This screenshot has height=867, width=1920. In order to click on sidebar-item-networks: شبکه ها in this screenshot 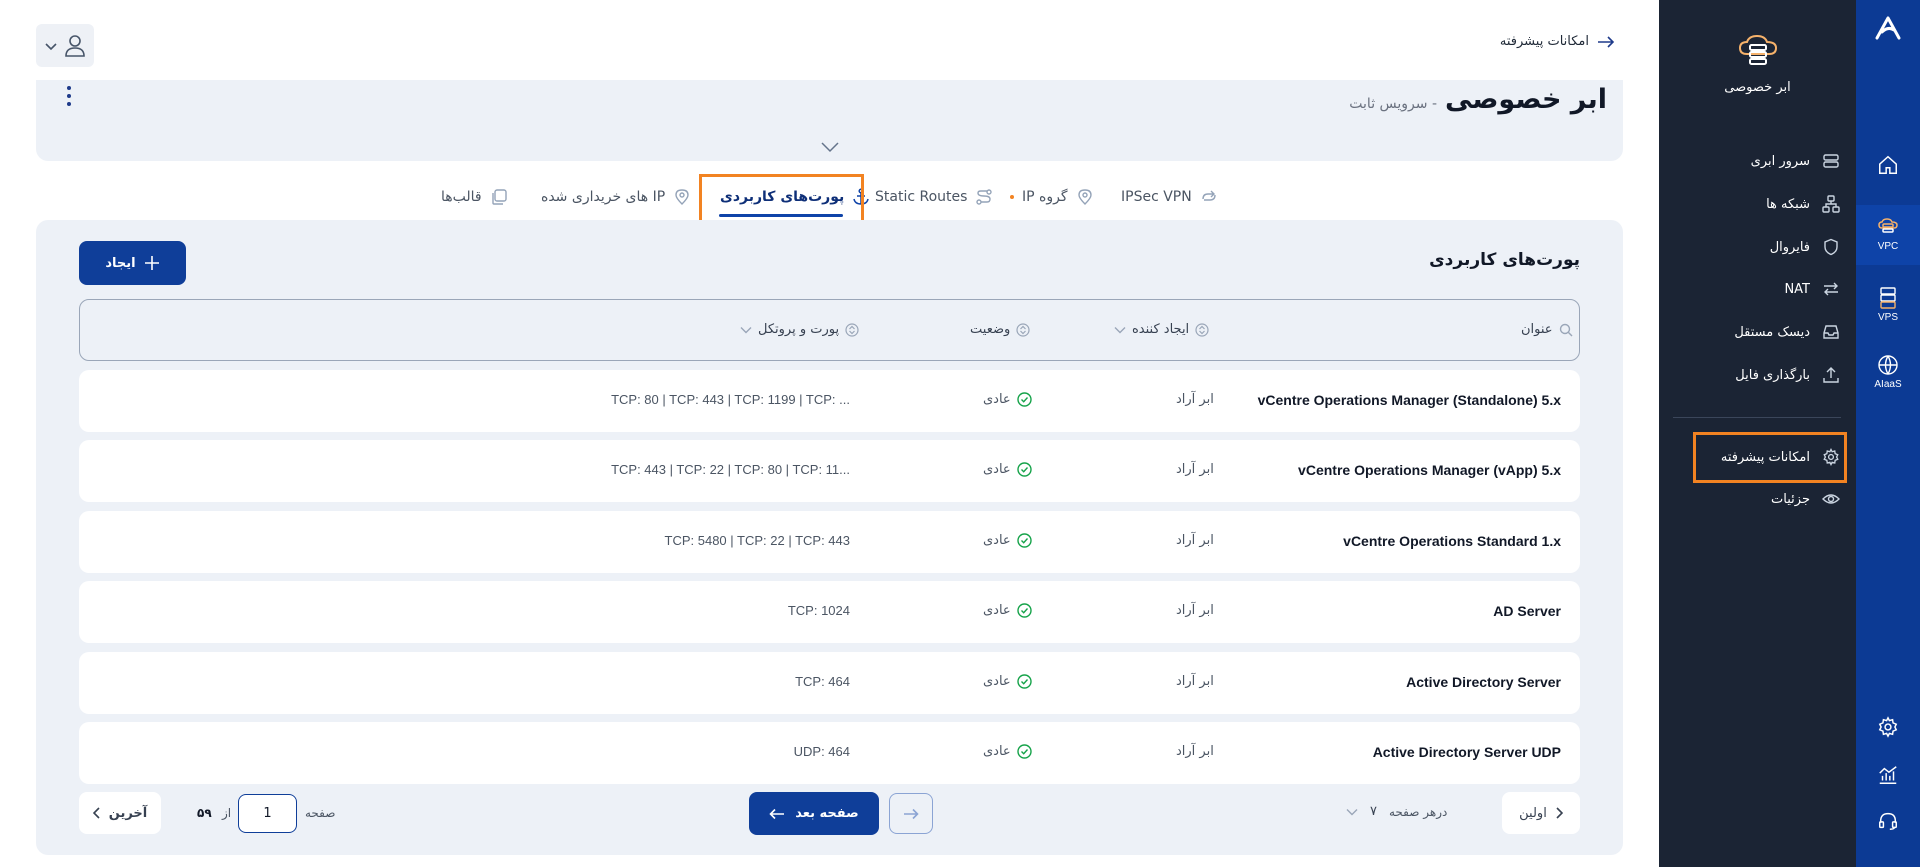, I will do `click(1803, 204)`.